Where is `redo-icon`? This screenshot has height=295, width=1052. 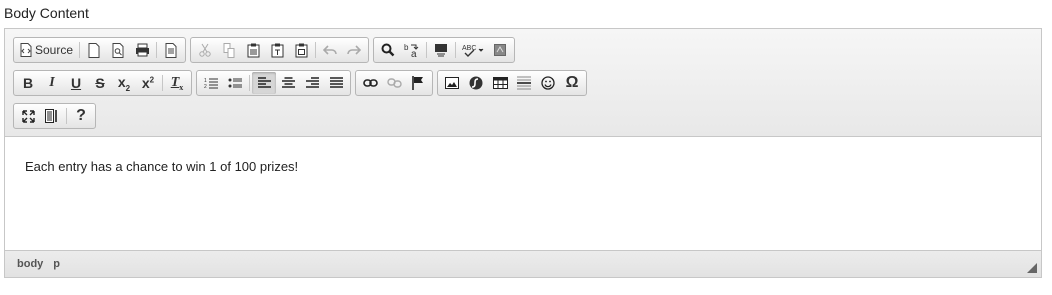 redo-icon is located at coordinates (354, 50).